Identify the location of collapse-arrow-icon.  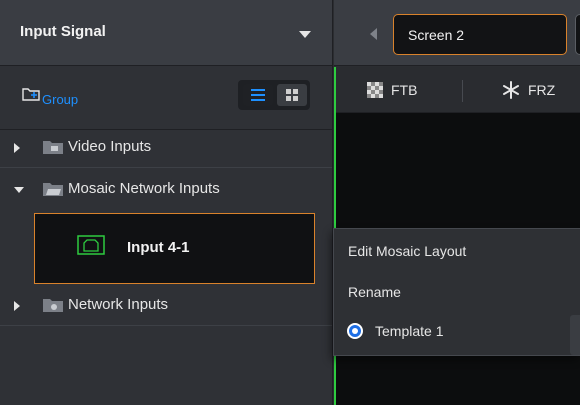
(19, 190).